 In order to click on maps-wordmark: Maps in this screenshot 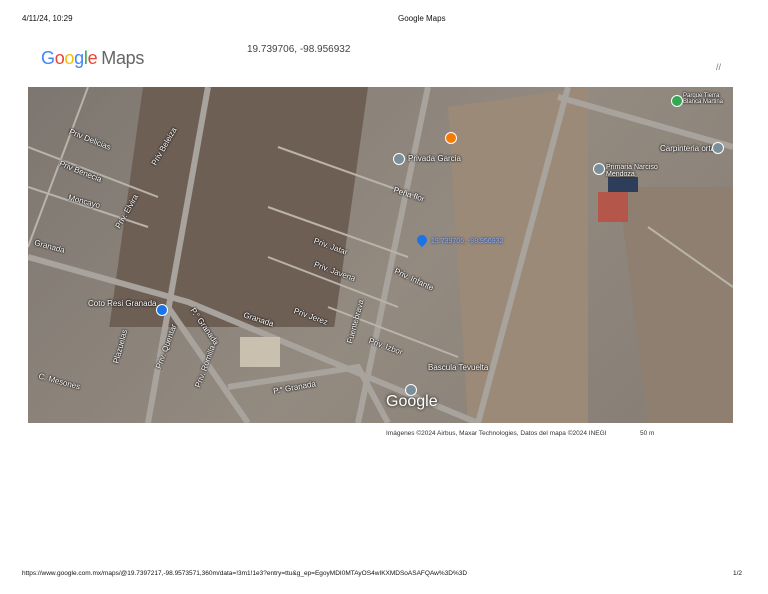, I will do `click(123, 58)`.